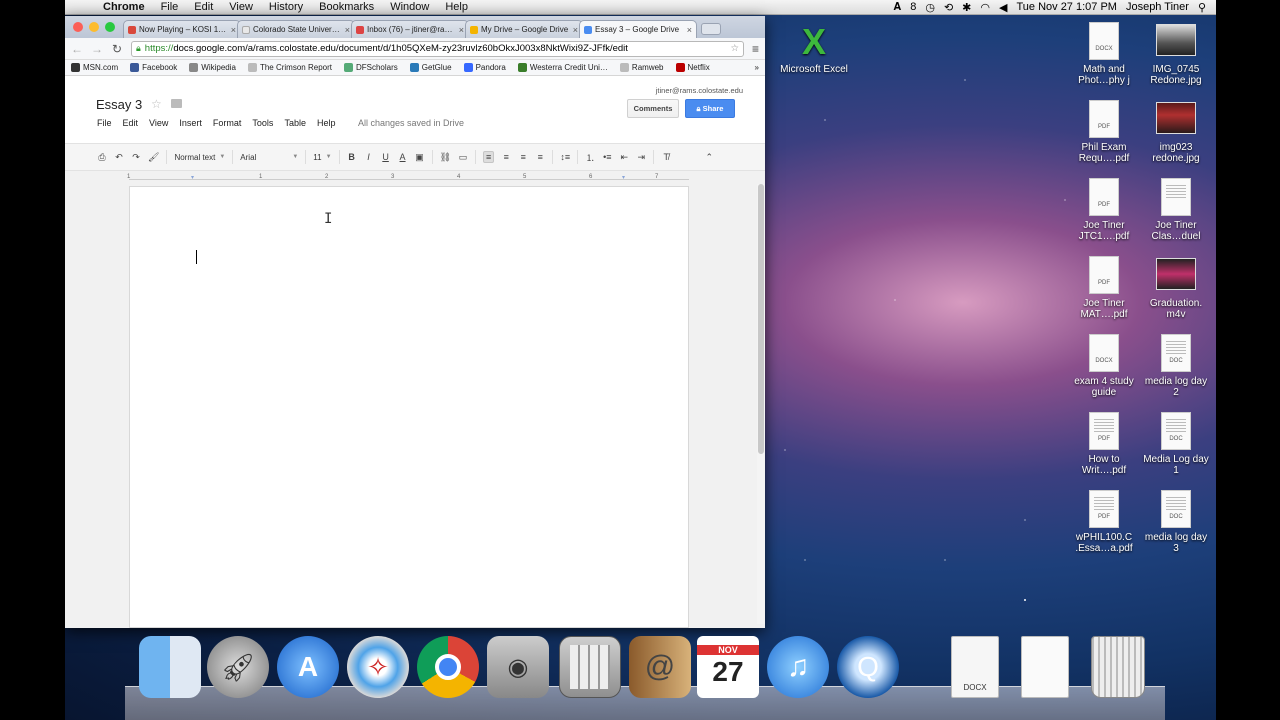  What do you see at coordinates (506, 157) in the screenshot?
I see `align-center-icon: ≡` at bounding box center [506, 157].